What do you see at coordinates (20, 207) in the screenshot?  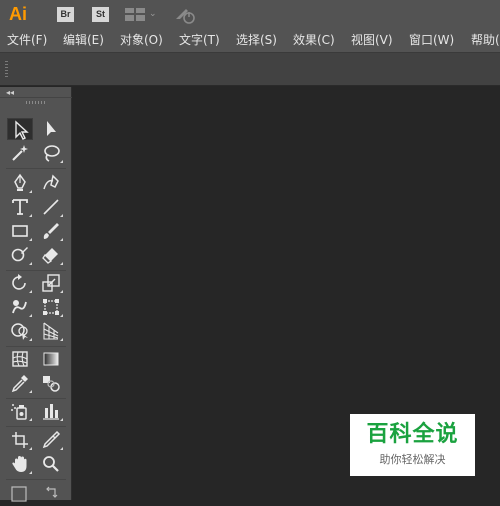 I see `type-tool-icon` at bounding box center [20, 207].